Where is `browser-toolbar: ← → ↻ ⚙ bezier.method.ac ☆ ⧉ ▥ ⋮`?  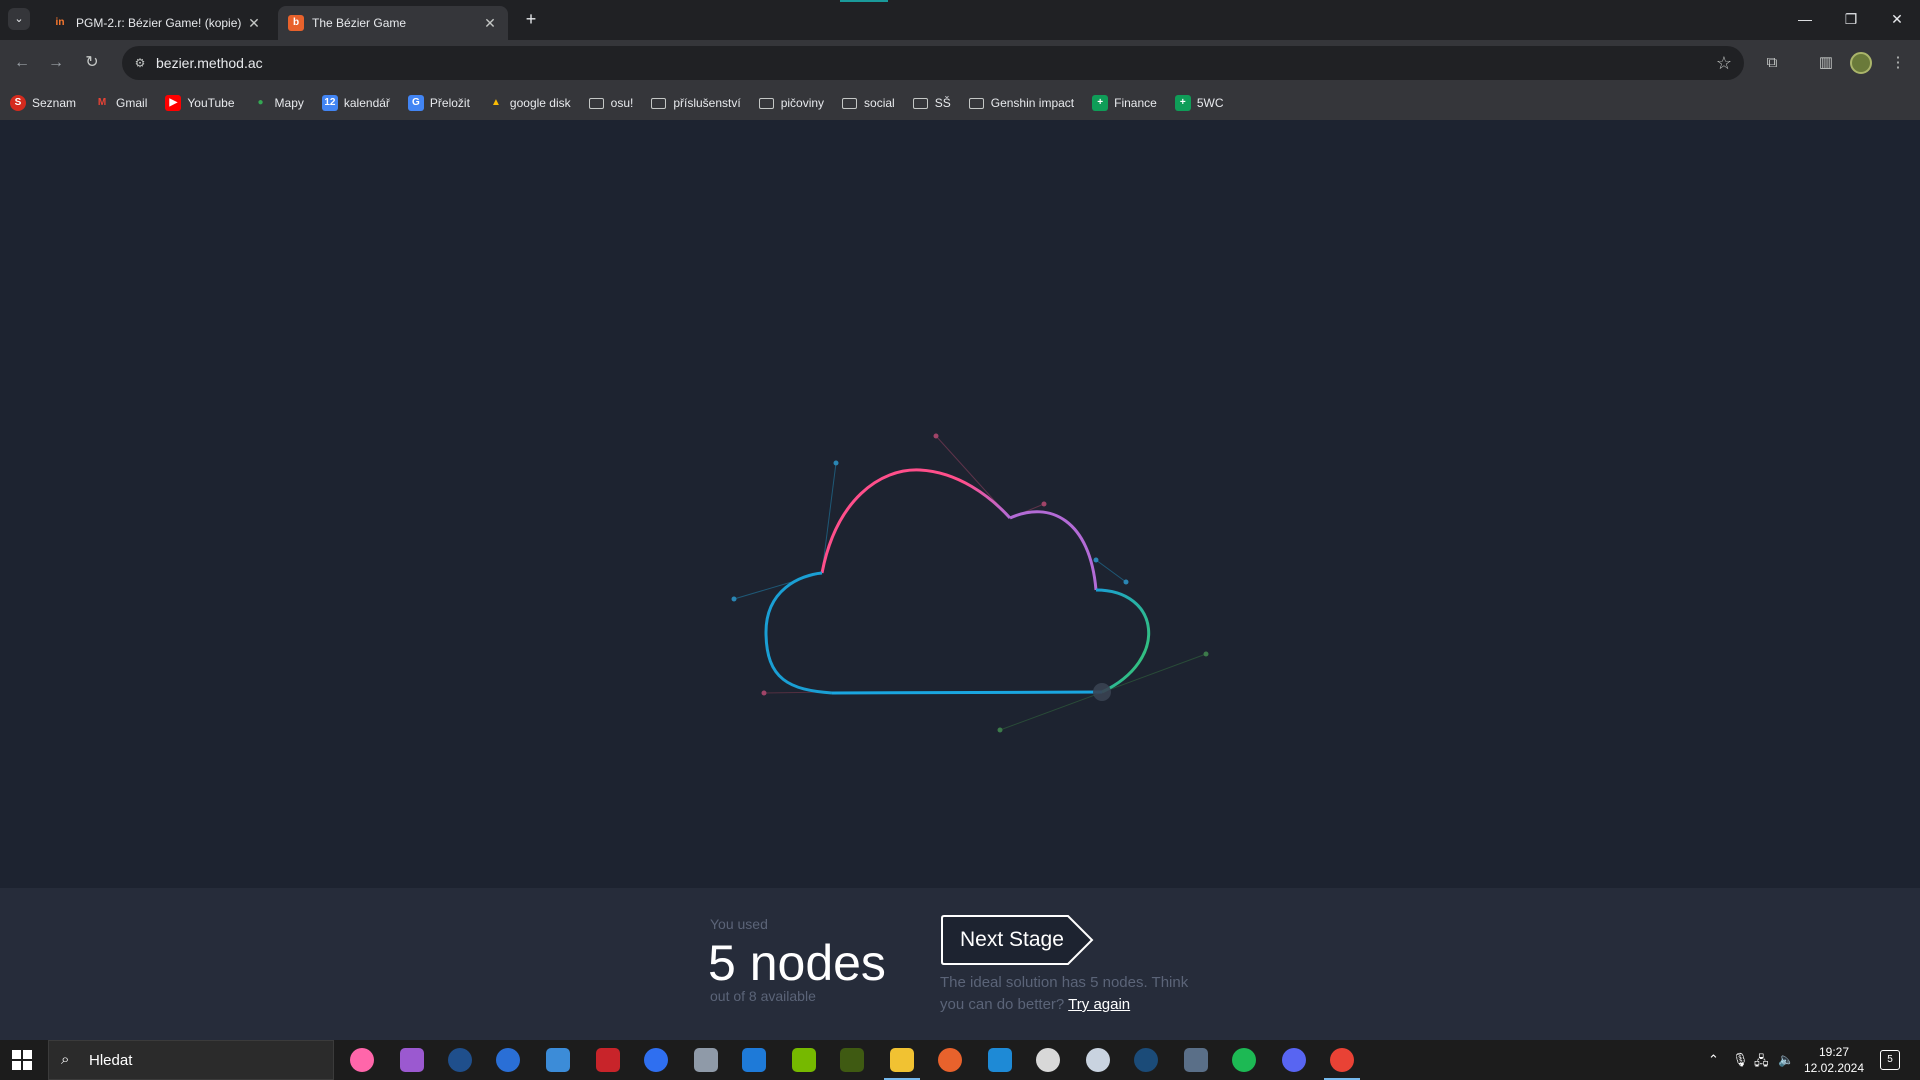 browser-toolbar: ← → ↻ ⚙ bezier.method.ac ☆ ⧉ ▥ ⋮ is located at coordinates (960, 63).